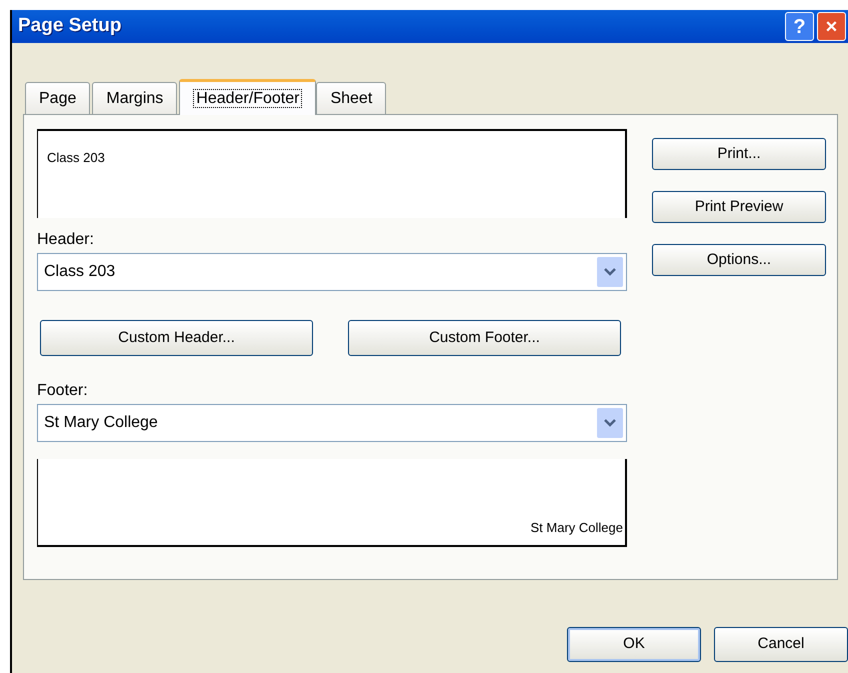 The width and height of the screenshot is (848, 673). I want to click on ok-button: OK, so click(634, 644).